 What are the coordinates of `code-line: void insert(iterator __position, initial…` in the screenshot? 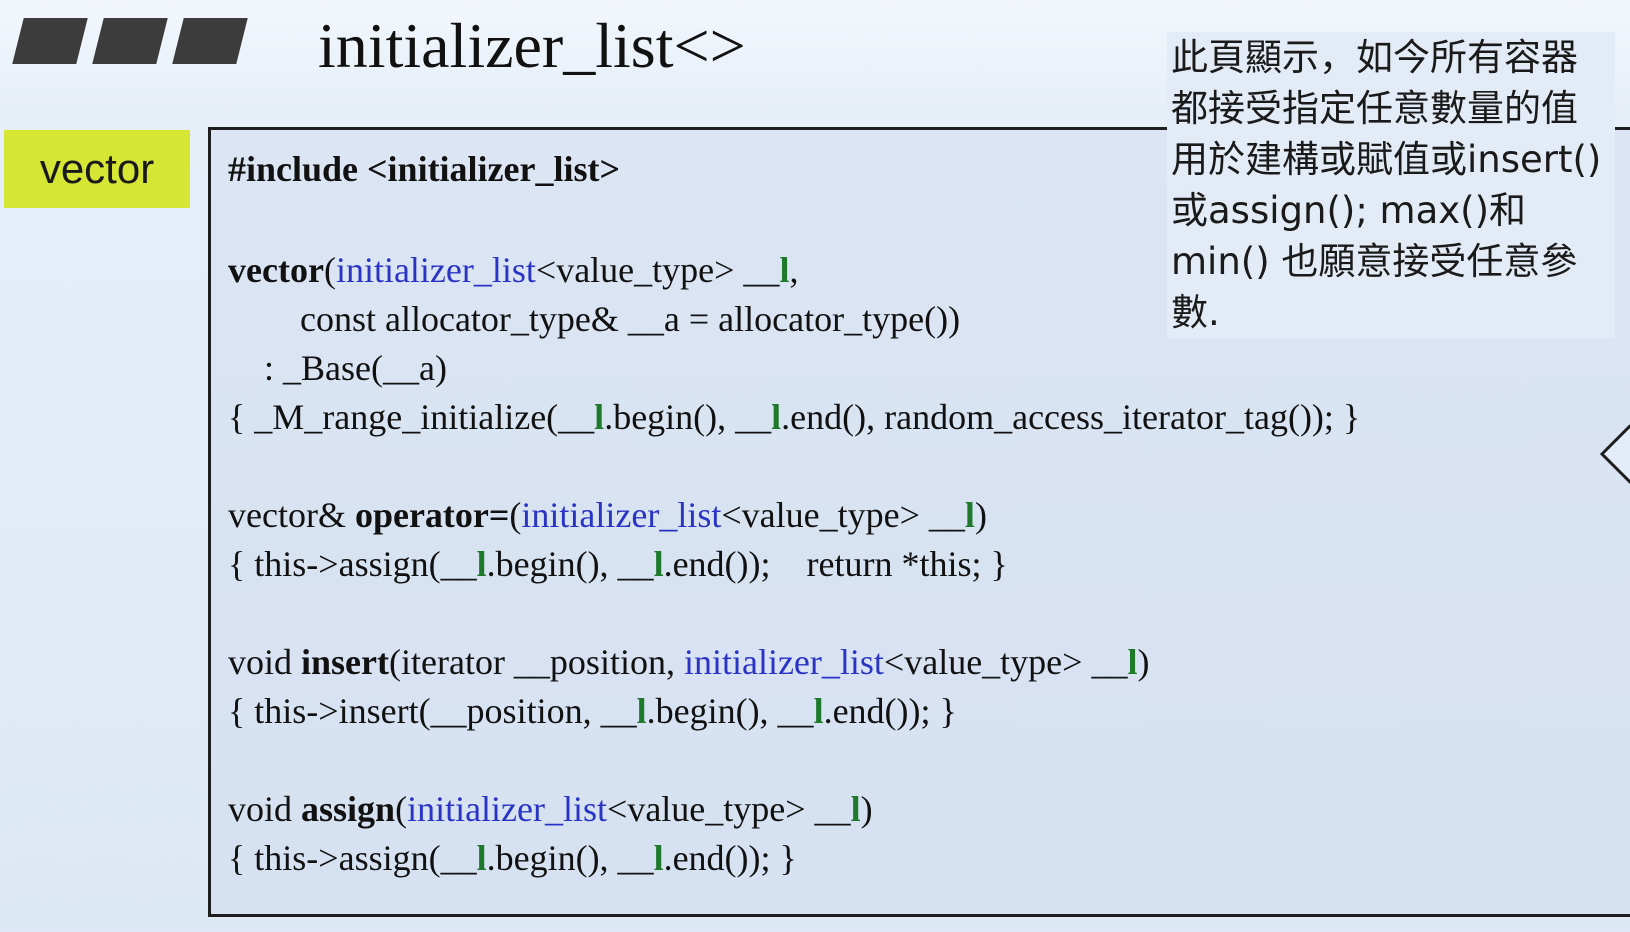 It's located at (688, 662).